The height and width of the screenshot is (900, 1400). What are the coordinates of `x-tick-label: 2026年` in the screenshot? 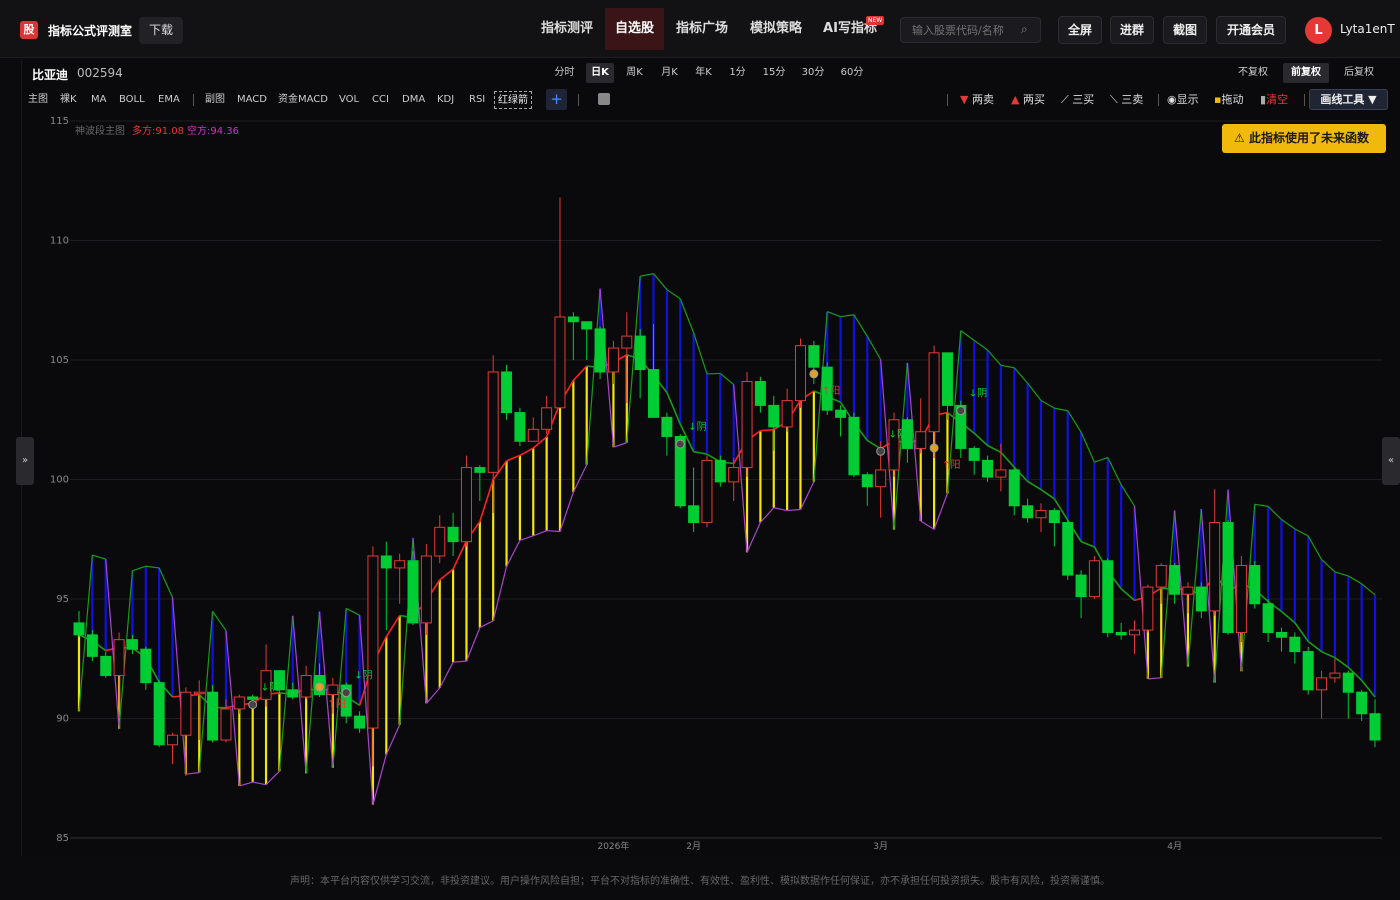 It's located at (613, 846).